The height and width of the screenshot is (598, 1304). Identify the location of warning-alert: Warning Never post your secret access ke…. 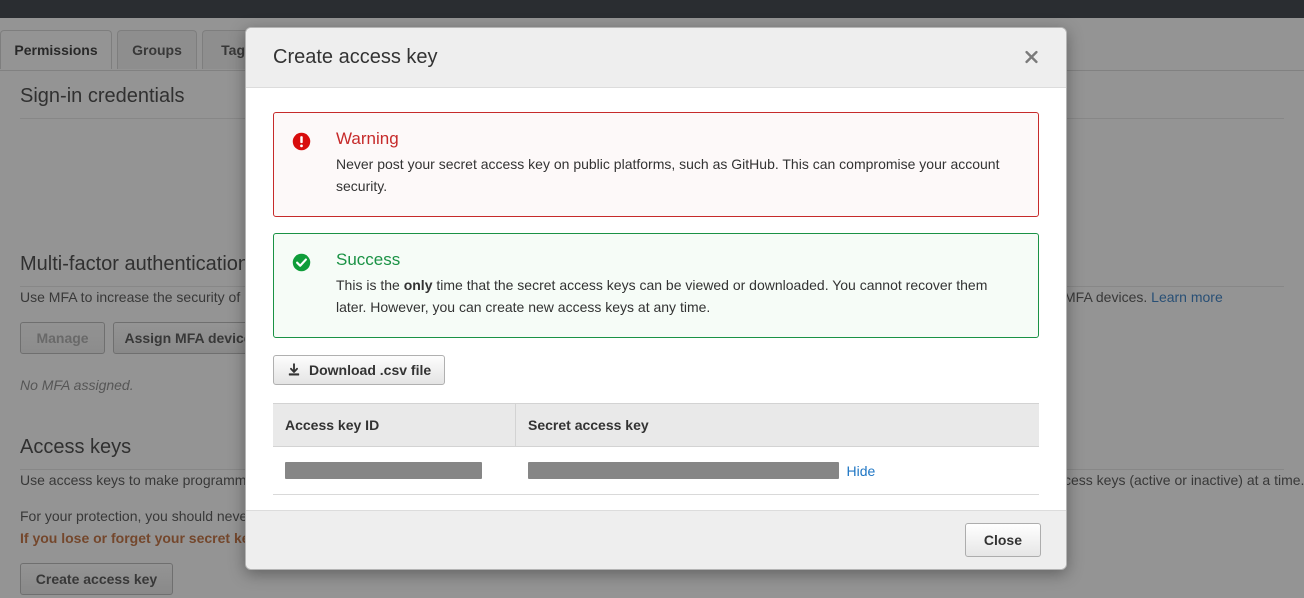
(656, 164).